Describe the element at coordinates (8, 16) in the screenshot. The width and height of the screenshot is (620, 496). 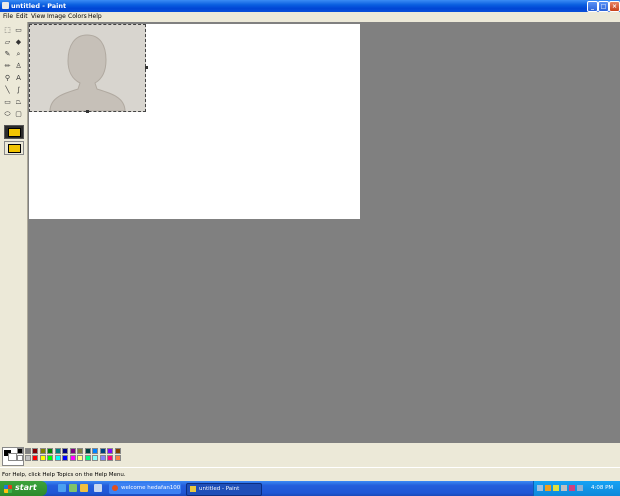
I see `menu-file: File` at that location.